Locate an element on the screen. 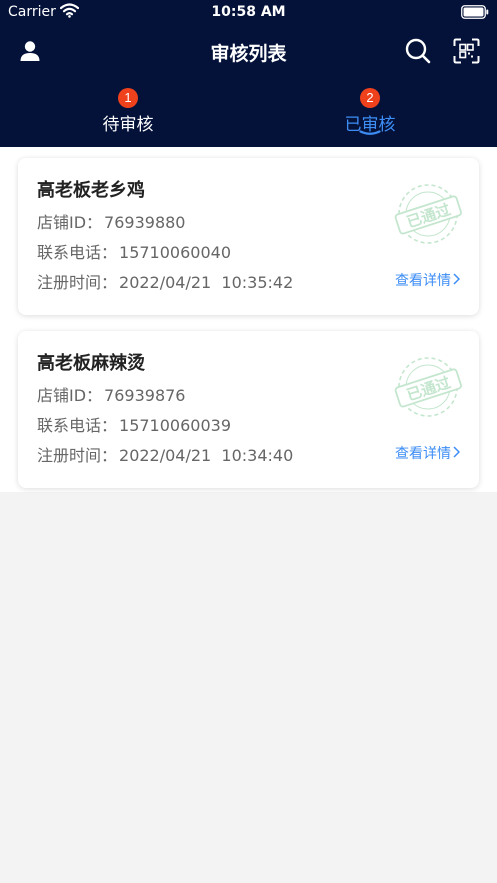 This screenshot has height=883, width=497. phone-value: 15710060039 is located at coordinates (175, 425).